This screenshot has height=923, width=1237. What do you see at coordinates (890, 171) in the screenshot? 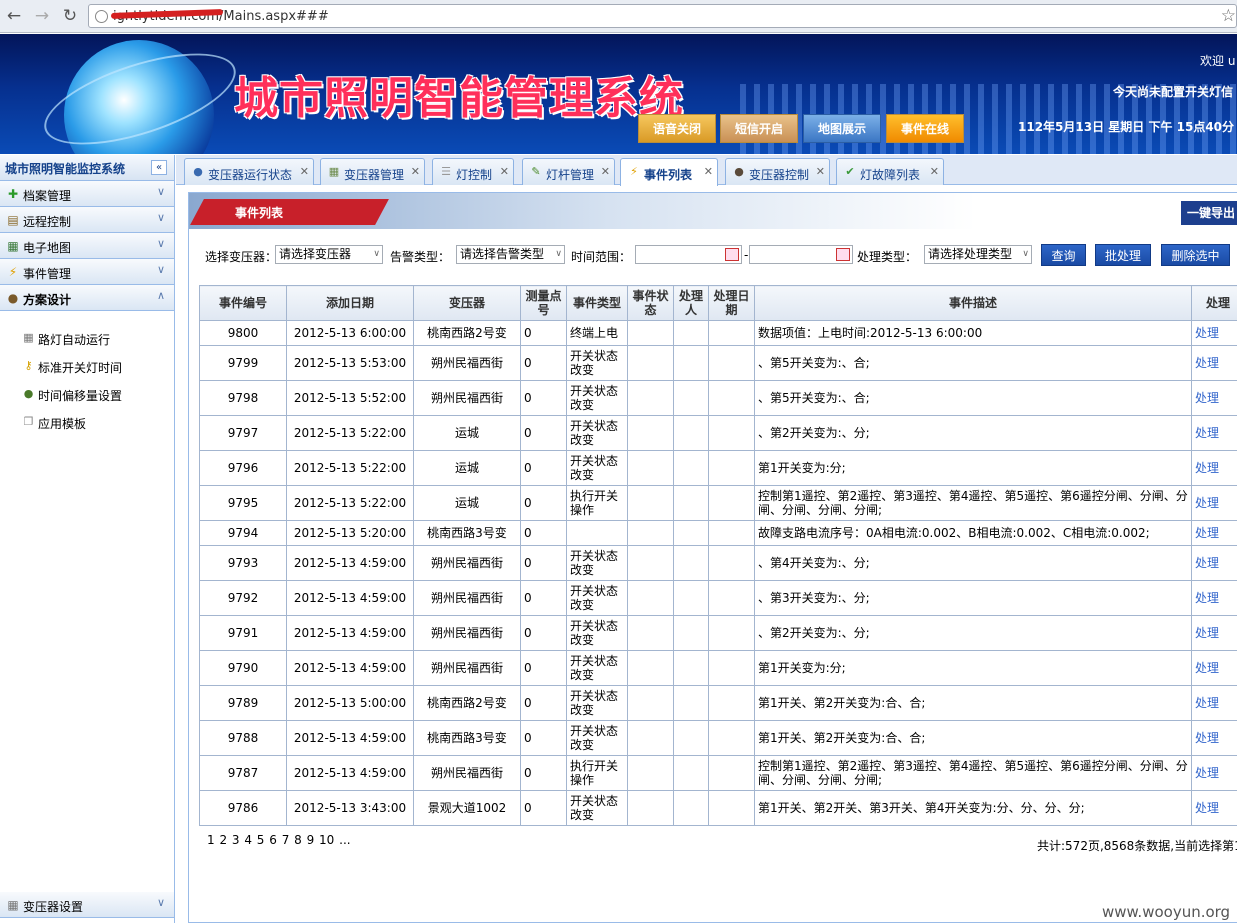
I see `tab-light-fault-list: ✔ 灯故障列表 ✕` at bounding box center [890, 171].